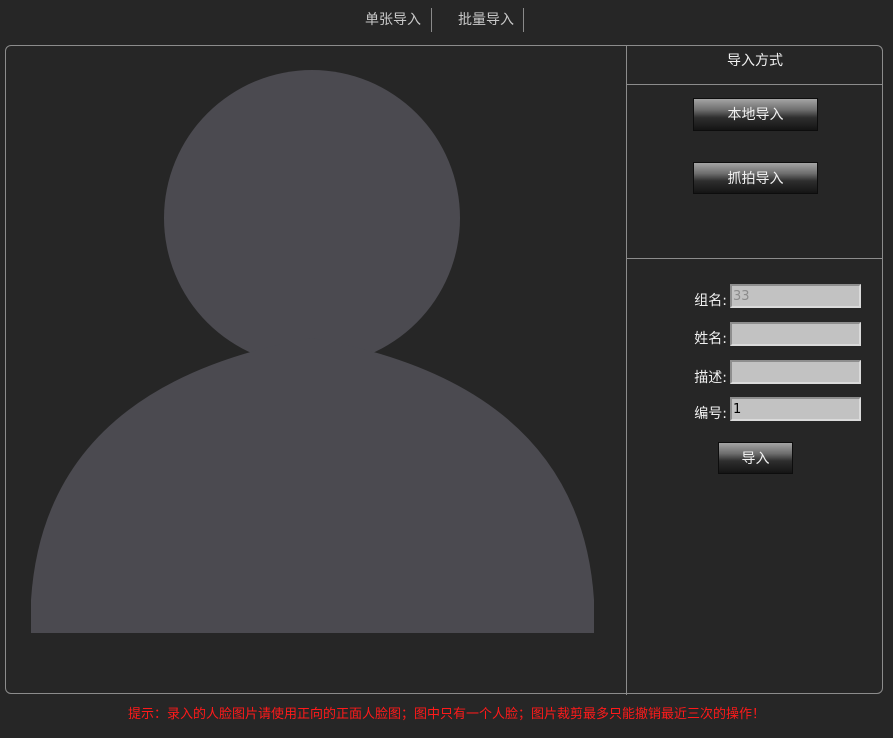 This screenshot has height=738, width=893. Describe the element at coordinates (755, 178) in the screenshot. I see `capture-import-button: 抓拍导入` at that location.